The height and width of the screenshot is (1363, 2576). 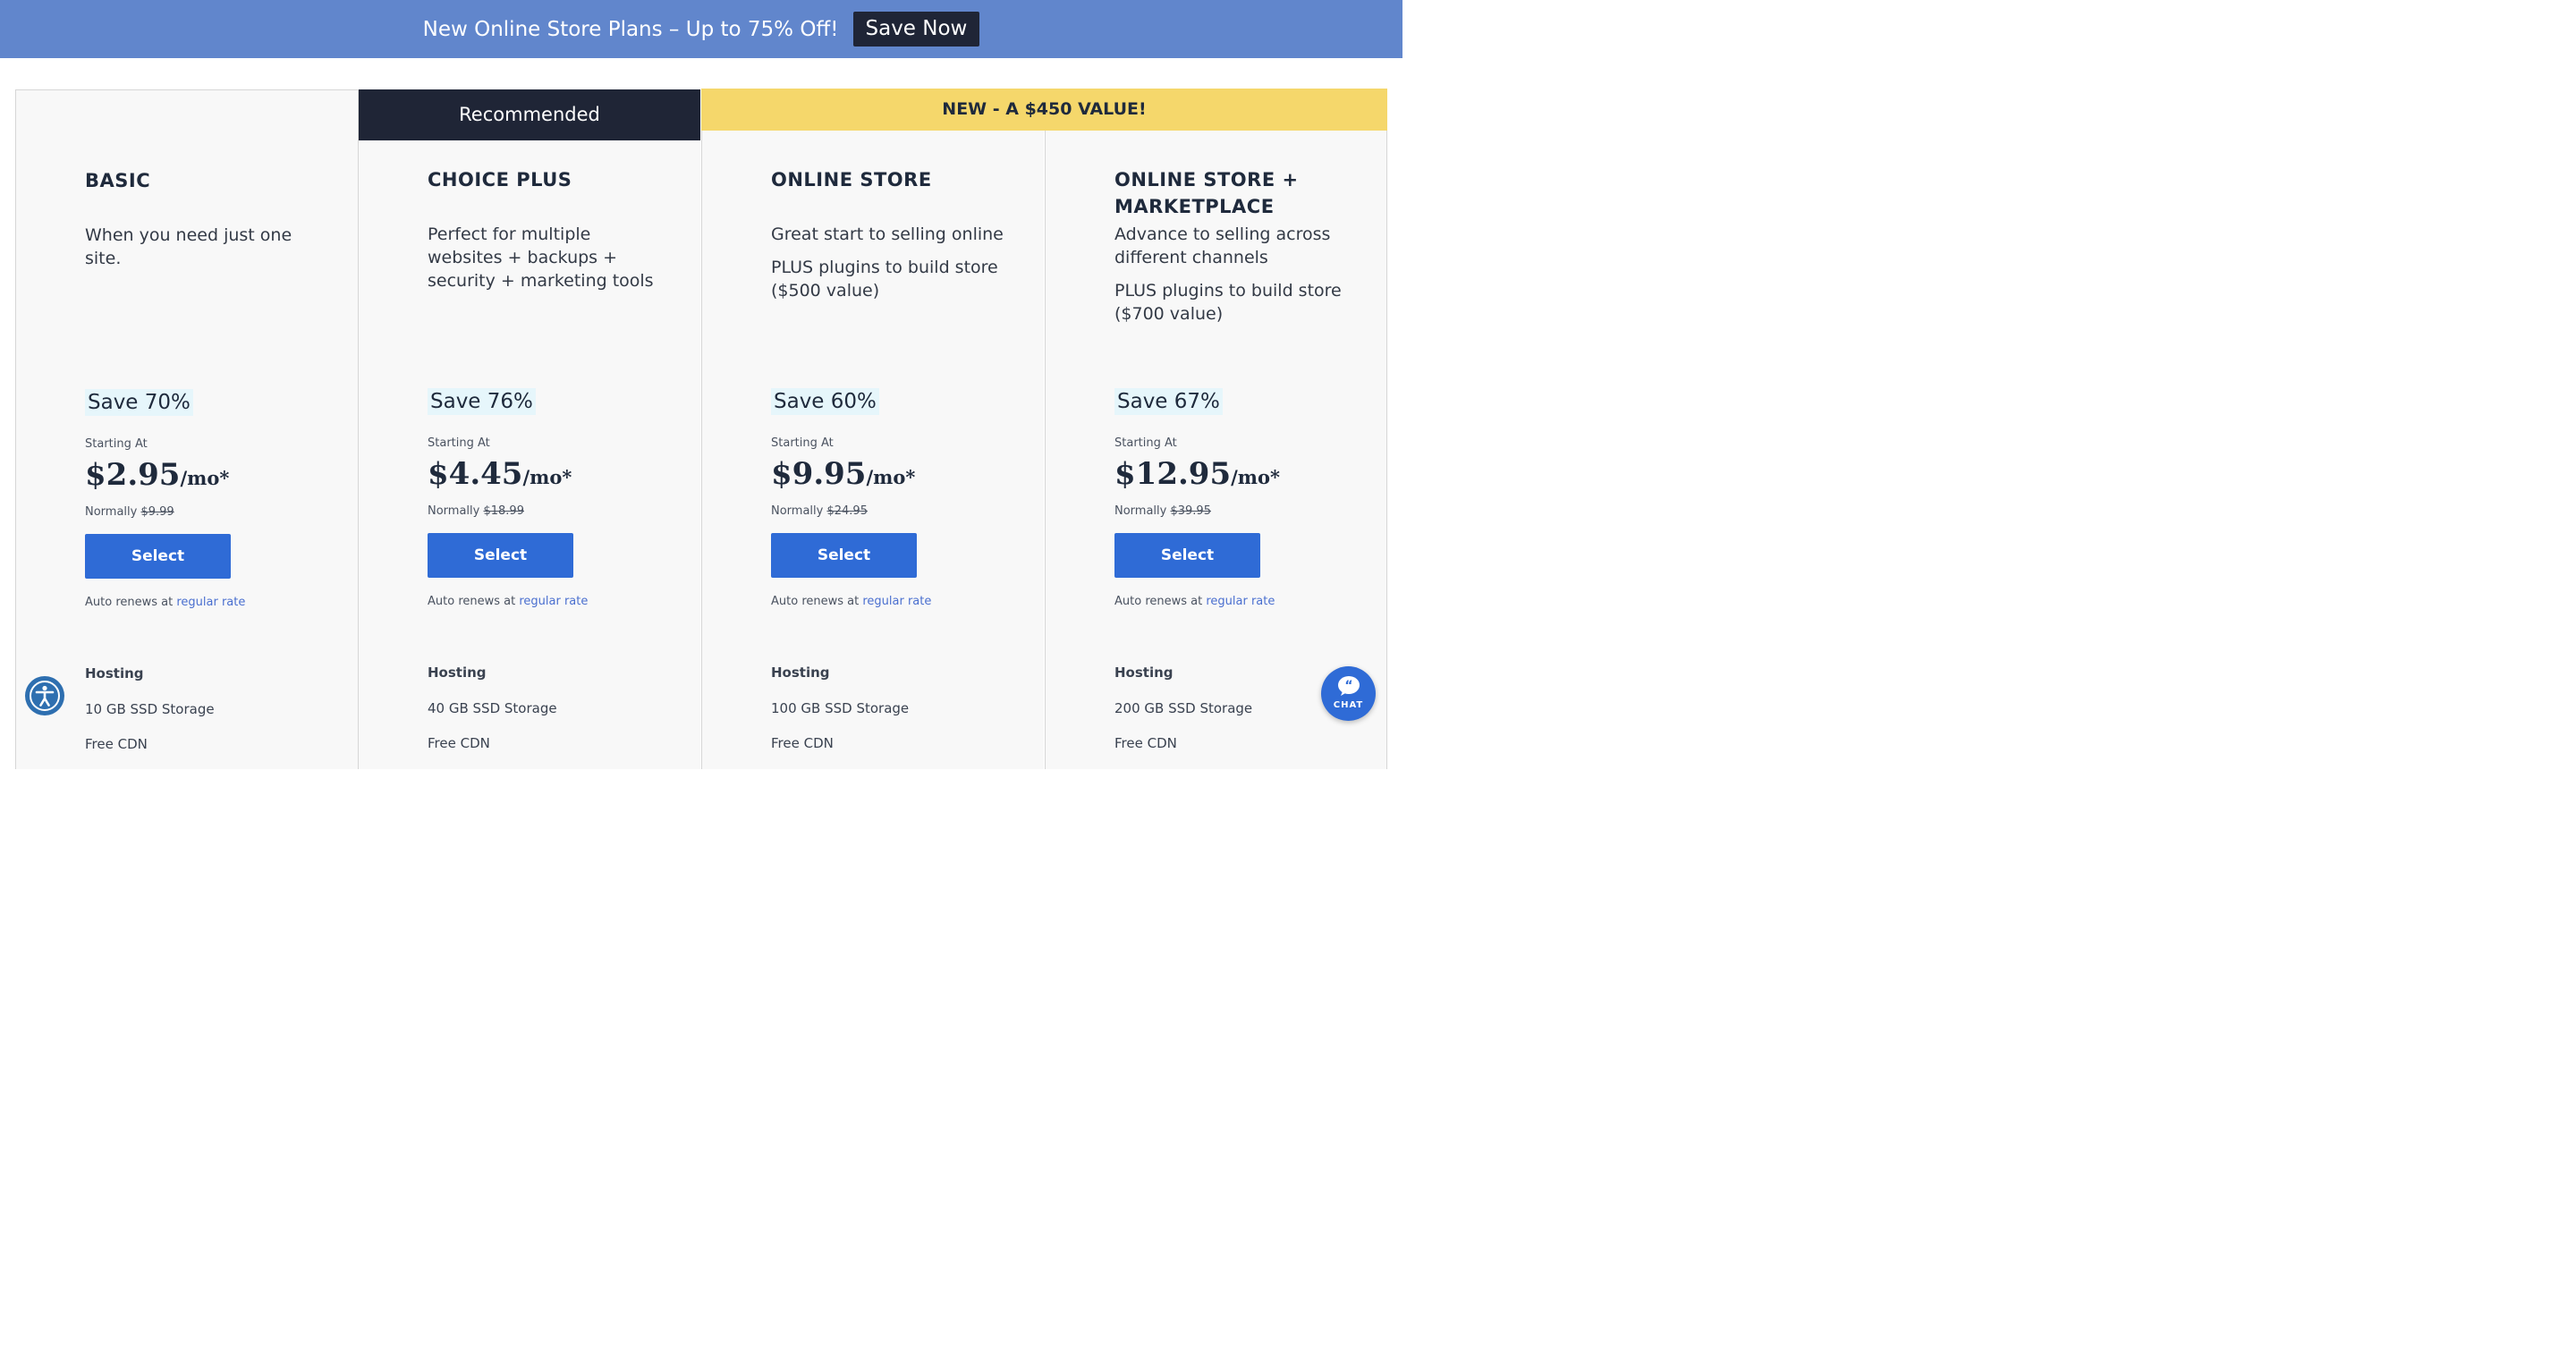 I want to click on normal-price: Normally $9.99, so click(x=129, y=512).